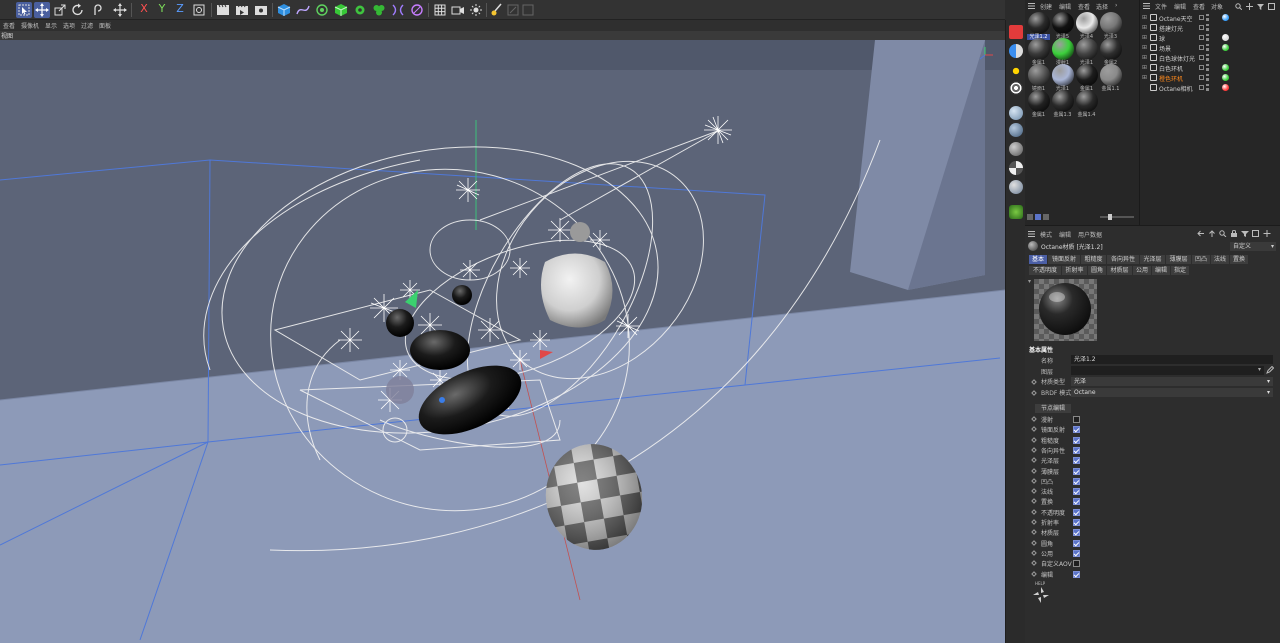 Image resolution: width=1280 pixels, height=643 pixels. I want to click on tab-tabs_row2-4: 公用, so click(1142, 270).